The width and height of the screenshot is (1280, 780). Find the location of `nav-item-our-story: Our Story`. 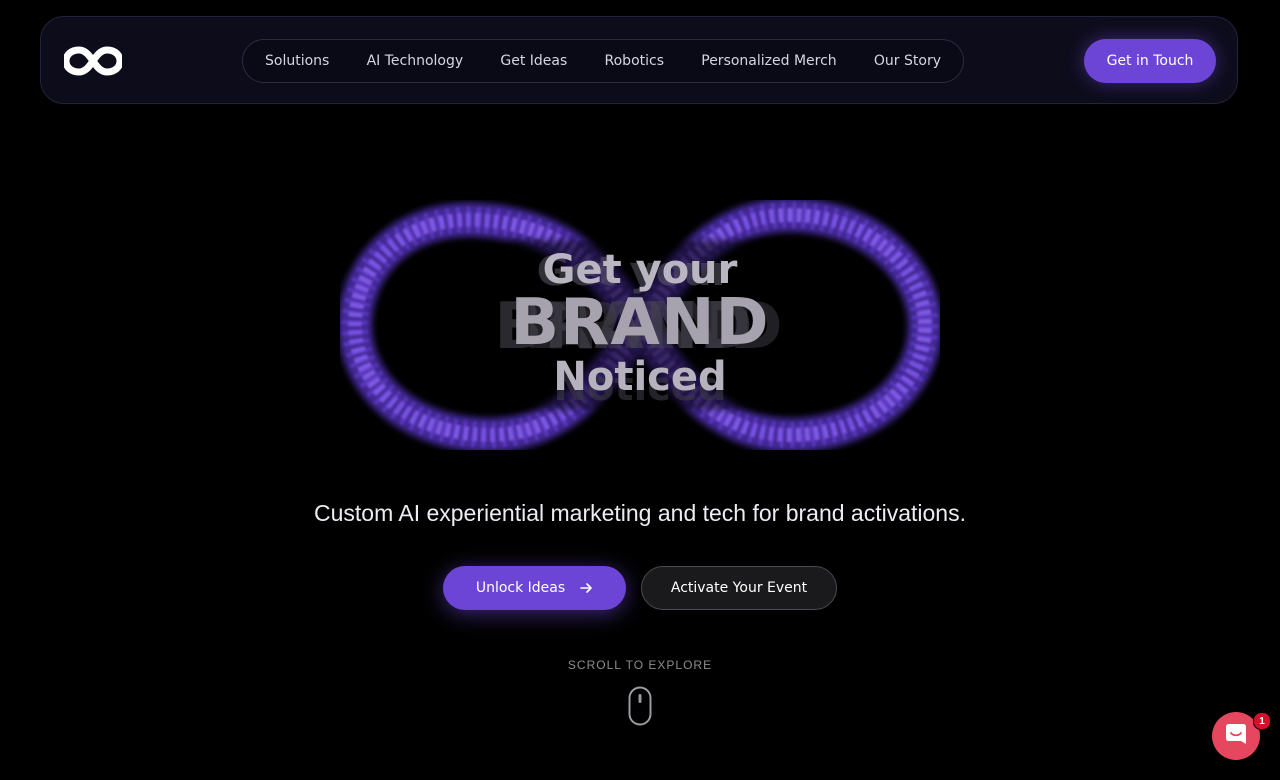

nav-item-our-story: Our Story is located at coordinates (907, 61).